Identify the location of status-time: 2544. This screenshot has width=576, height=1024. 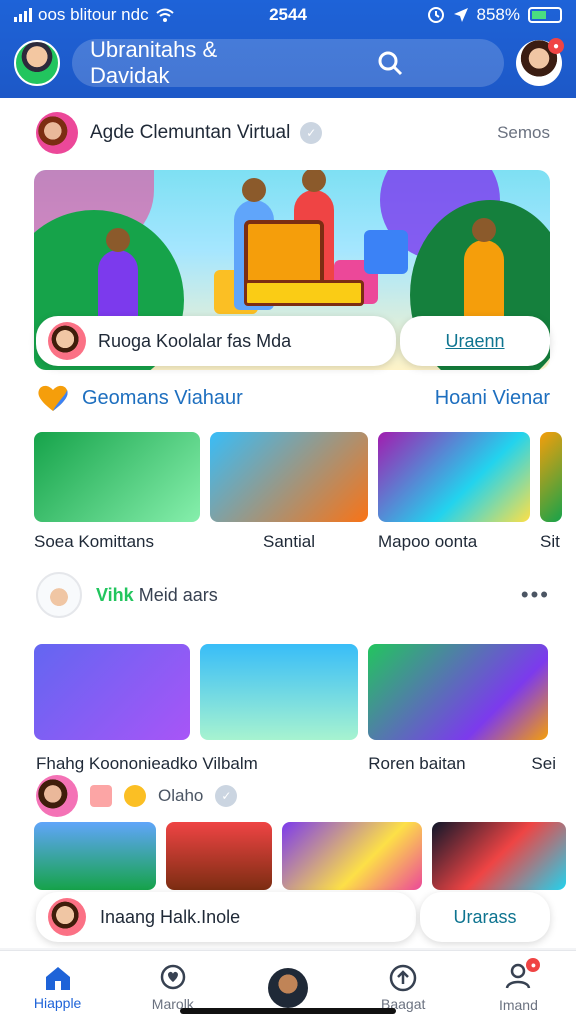
(288, 14).